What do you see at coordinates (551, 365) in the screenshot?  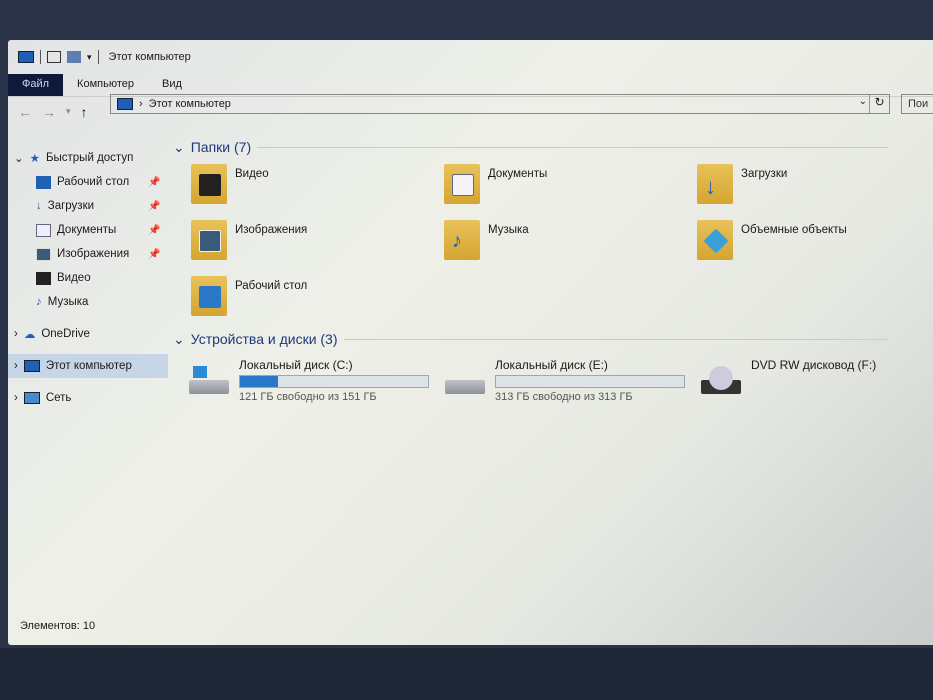 I see `drive-name: Локальный диск (E:)` at bounding box center [551, 365].